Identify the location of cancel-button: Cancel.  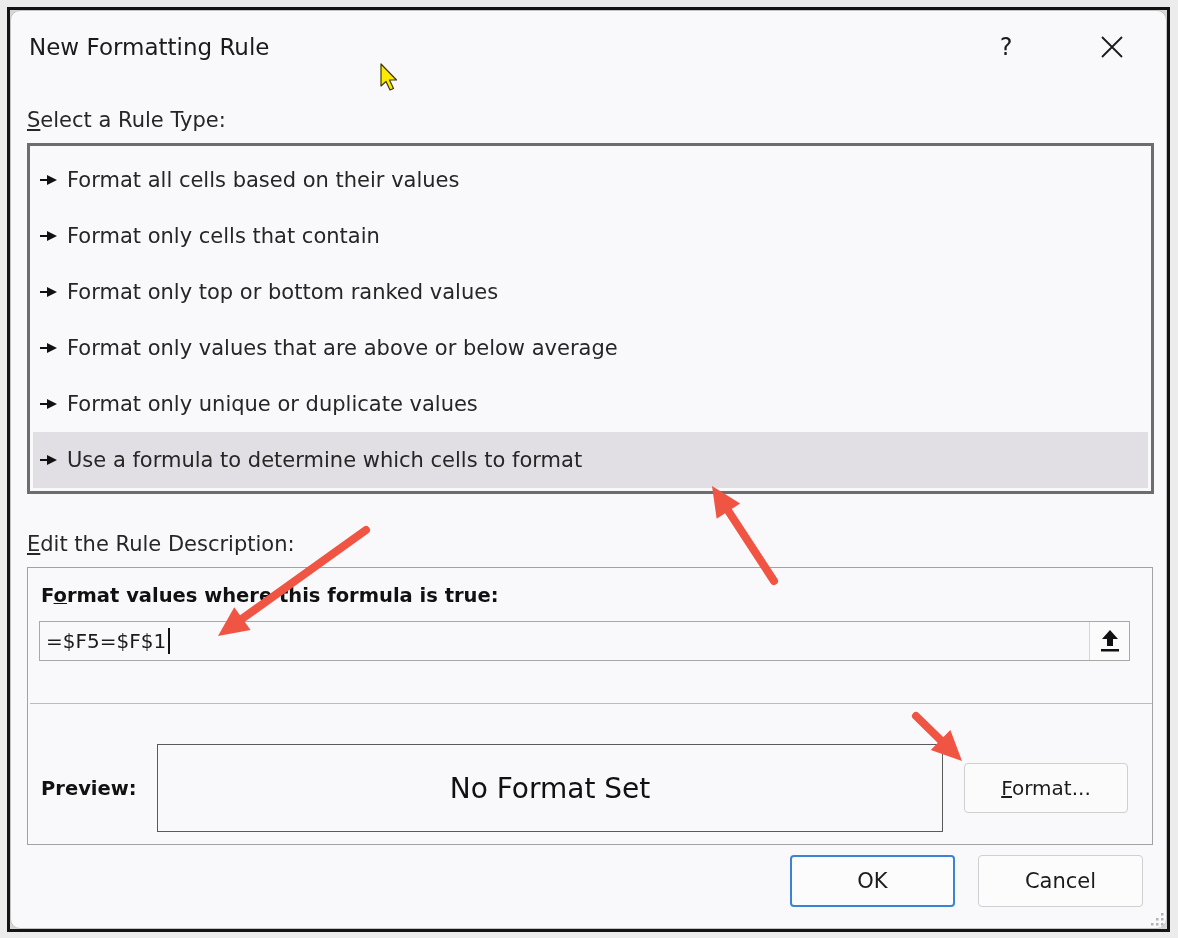
(1060, 881).